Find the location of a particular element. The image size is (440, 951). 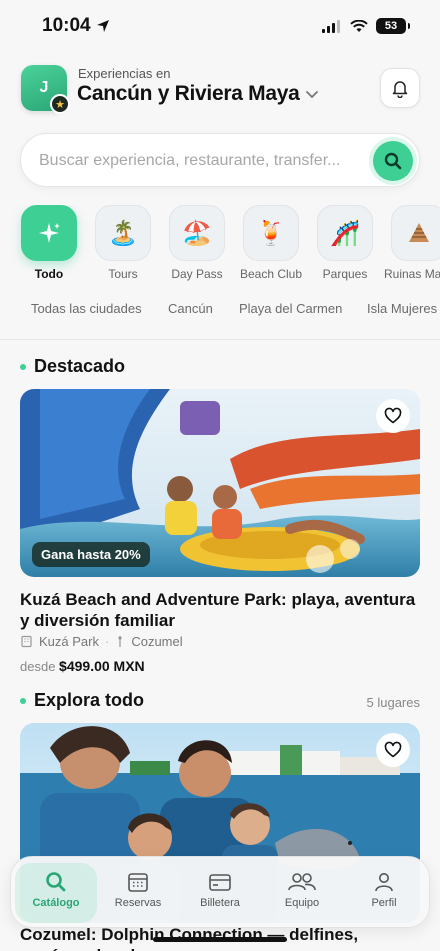

cocktail-icon: 🍹 is located at coordinates (271, 233).